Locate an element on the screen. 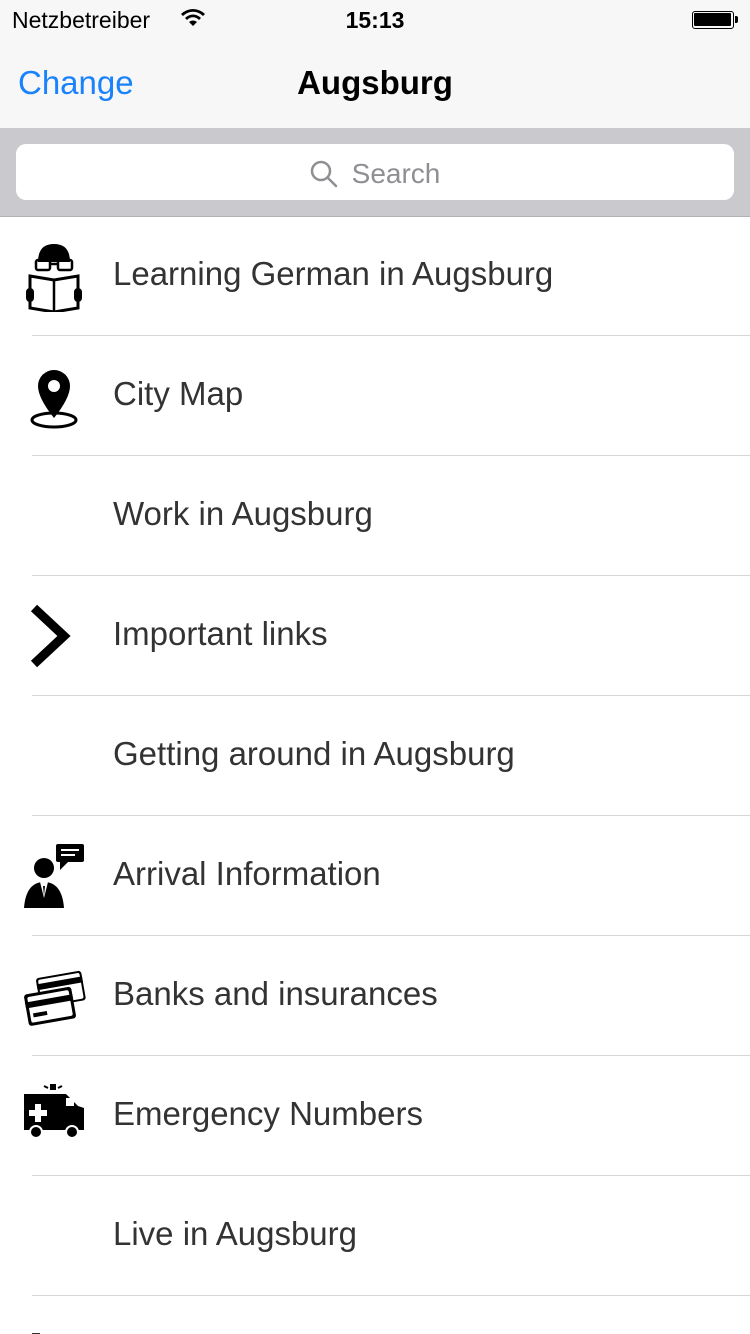  list-item-emergency-numbers: Emergency Numbers is located at coordinates (387, 1116).